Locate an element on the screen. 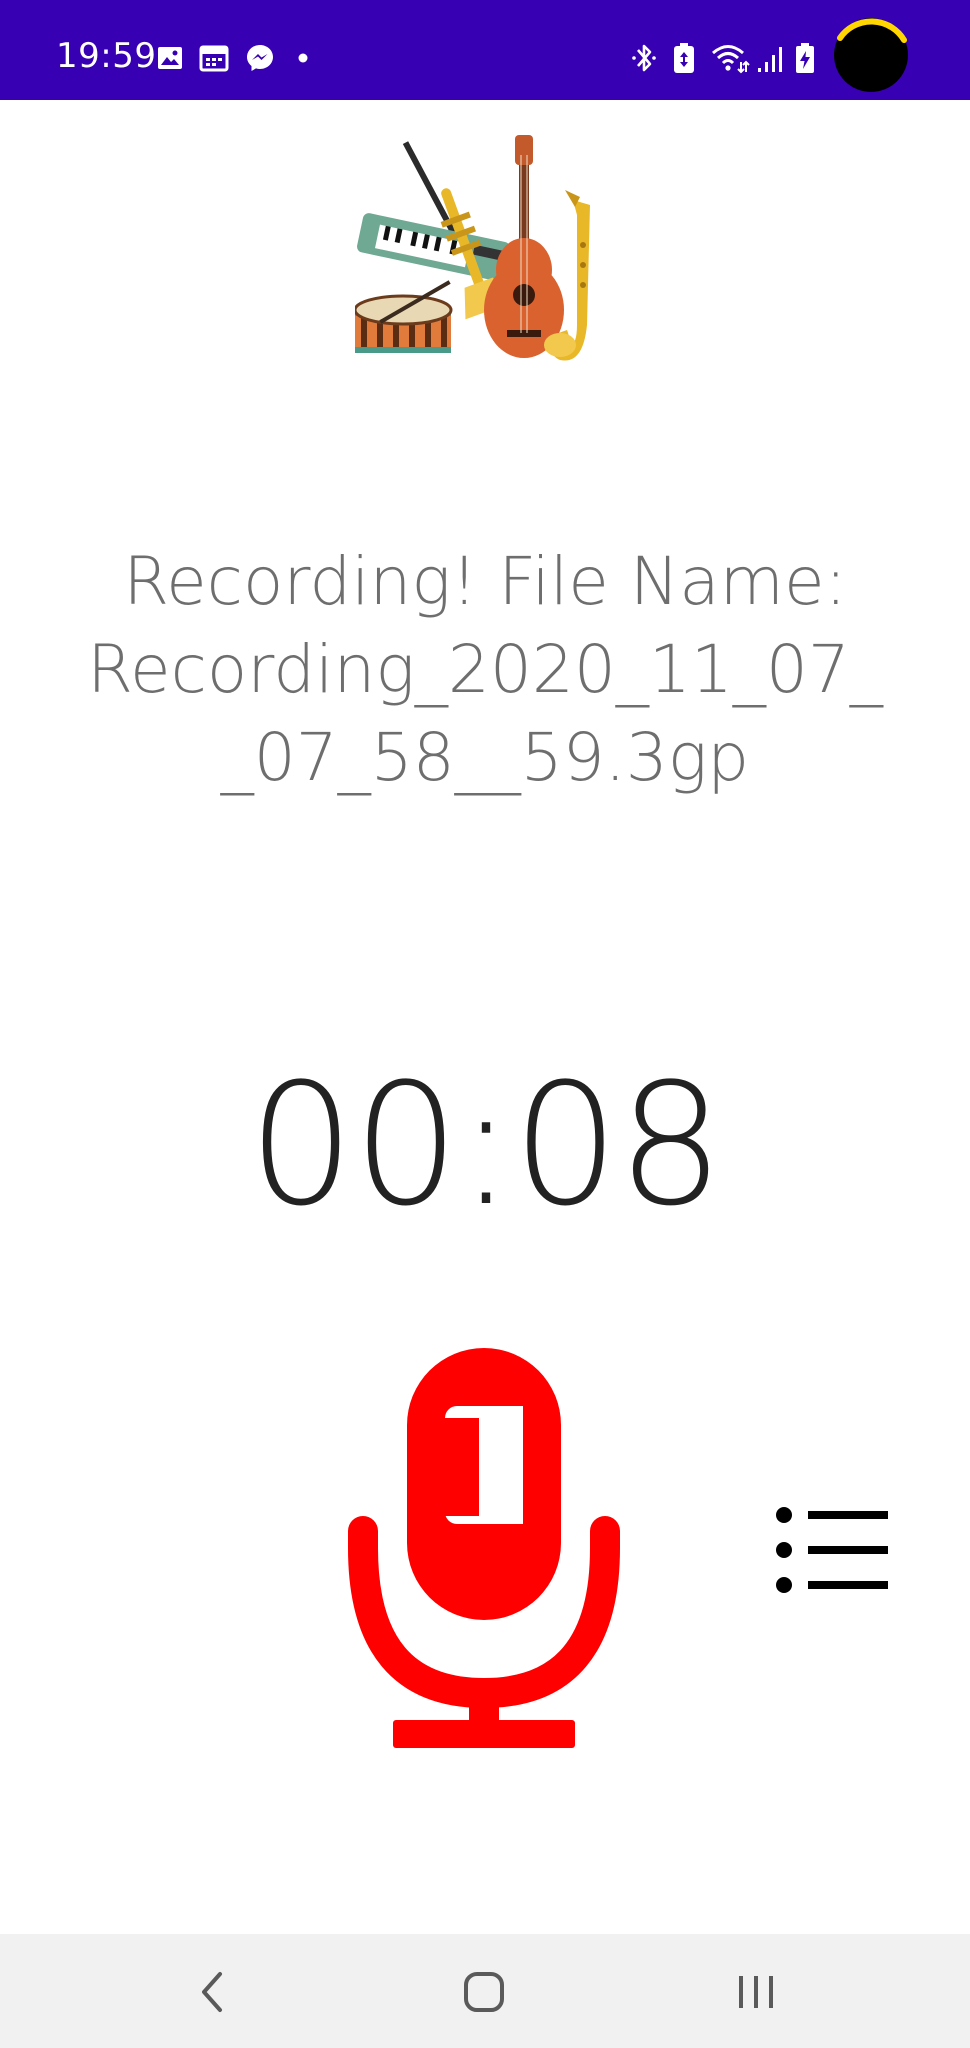  recording-message-line3: _07_58__59.3gp is located at coordinates (485, 757).